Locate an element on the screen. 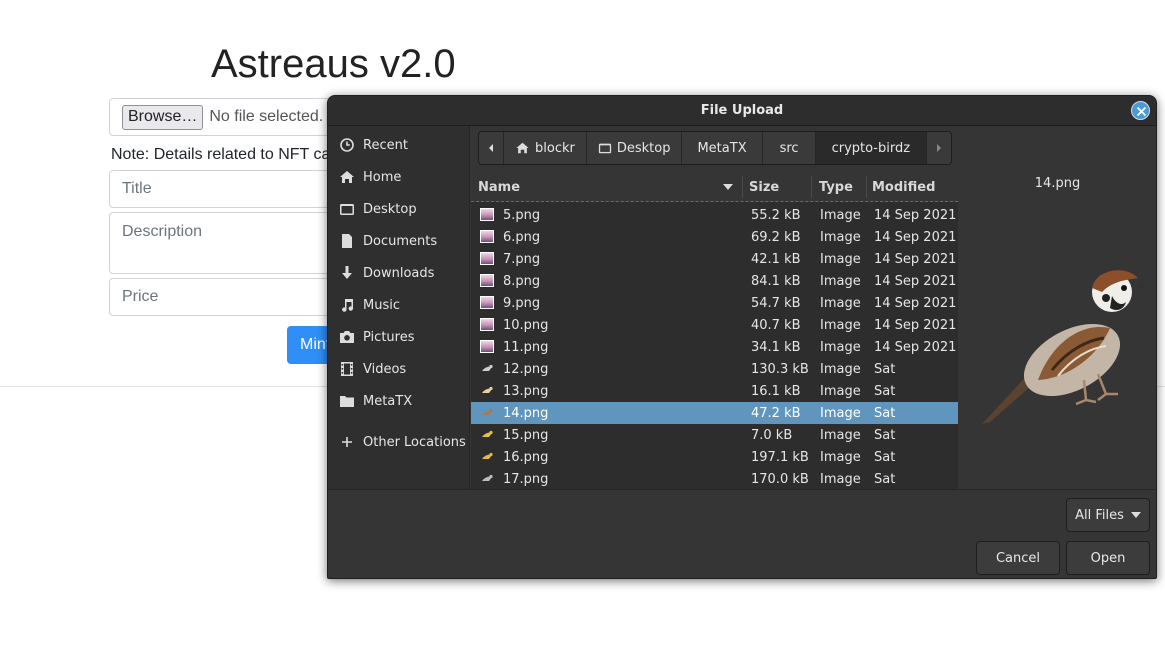 This screenshot has height=654, width=1165. folder-icon is located at coordinates (347, 401).